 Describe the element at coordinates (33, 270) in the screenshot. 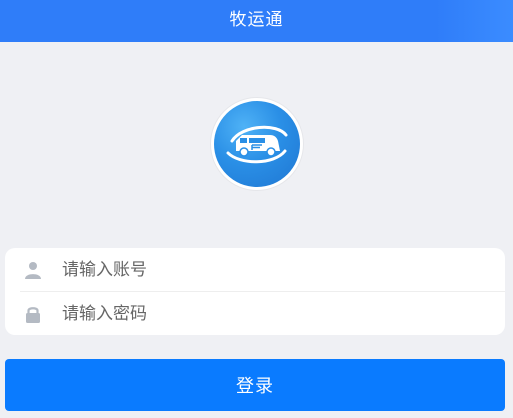

I see `user-icon` at that location.